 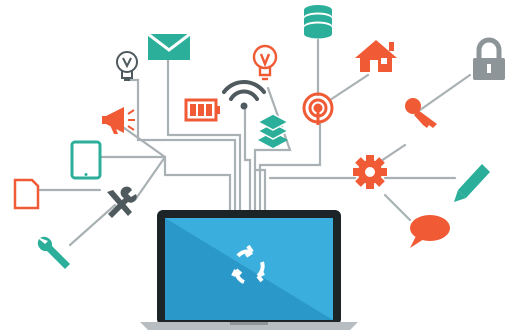 What do you see at coordinates (430, 231) in the screenshot?
I see `speech-bubble-icon` at bounding box center [430, 231].